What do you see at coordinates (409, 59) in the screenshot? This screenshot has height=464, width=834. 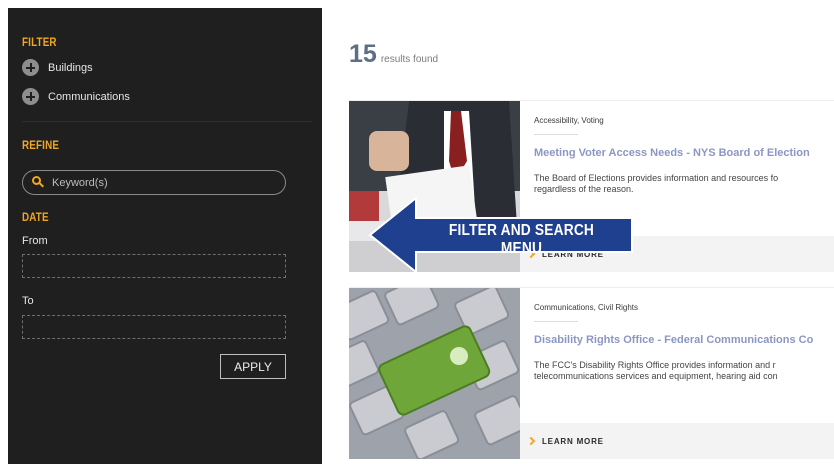 I see `results-count-text: results found` at bounding box center [409, 59].